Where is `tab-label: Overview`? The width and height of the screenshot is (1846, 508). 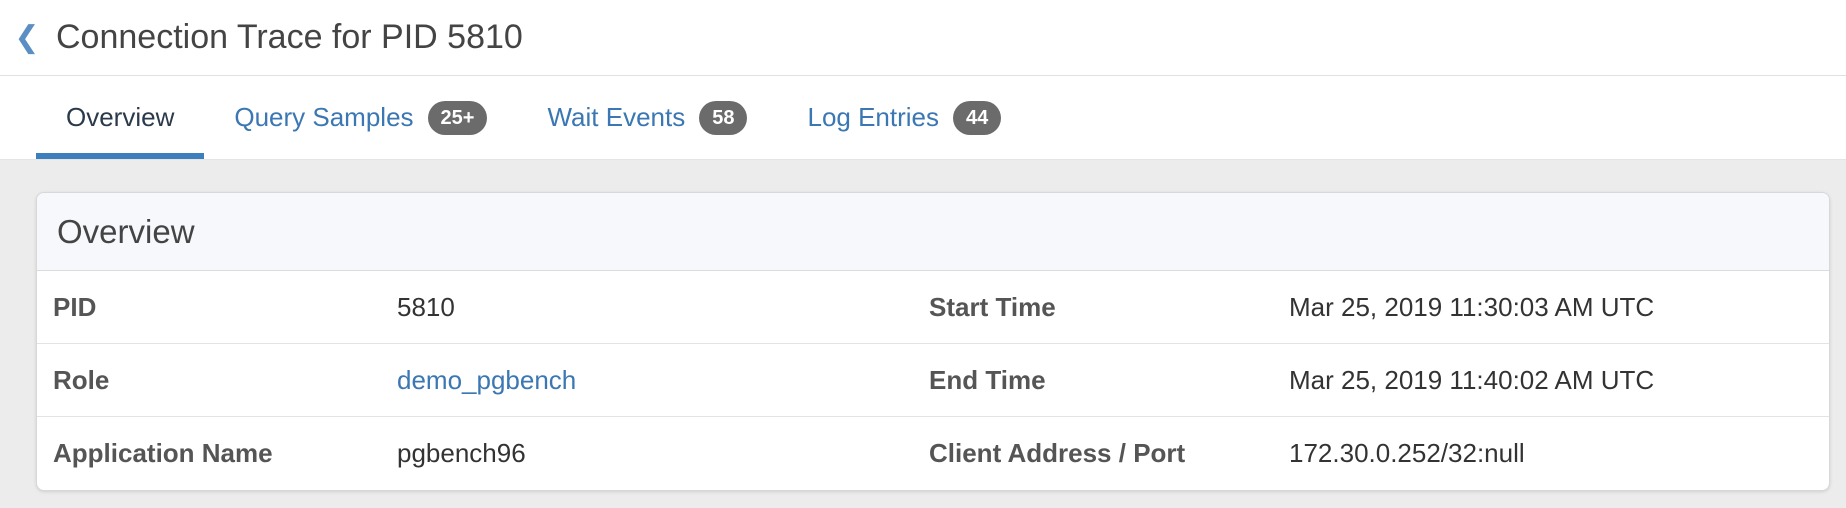
tab-label: Overview is located at coordinates (120, 117).